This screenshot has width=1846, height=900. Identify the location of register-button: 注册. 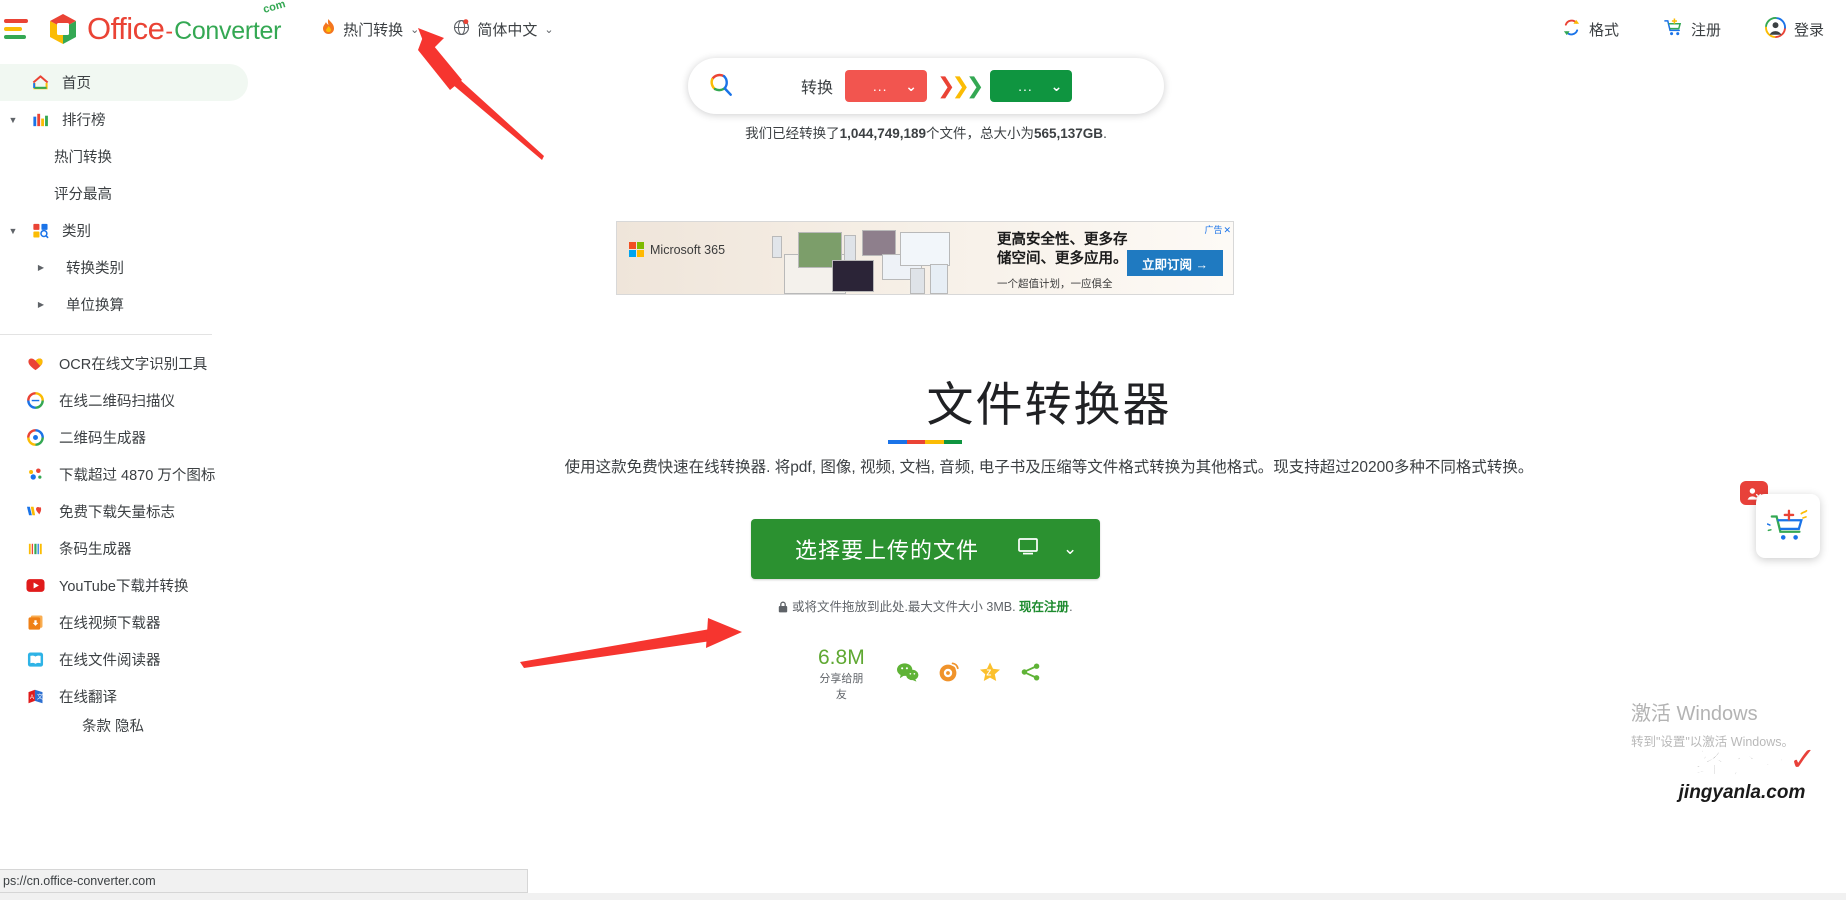
(1692, 29).